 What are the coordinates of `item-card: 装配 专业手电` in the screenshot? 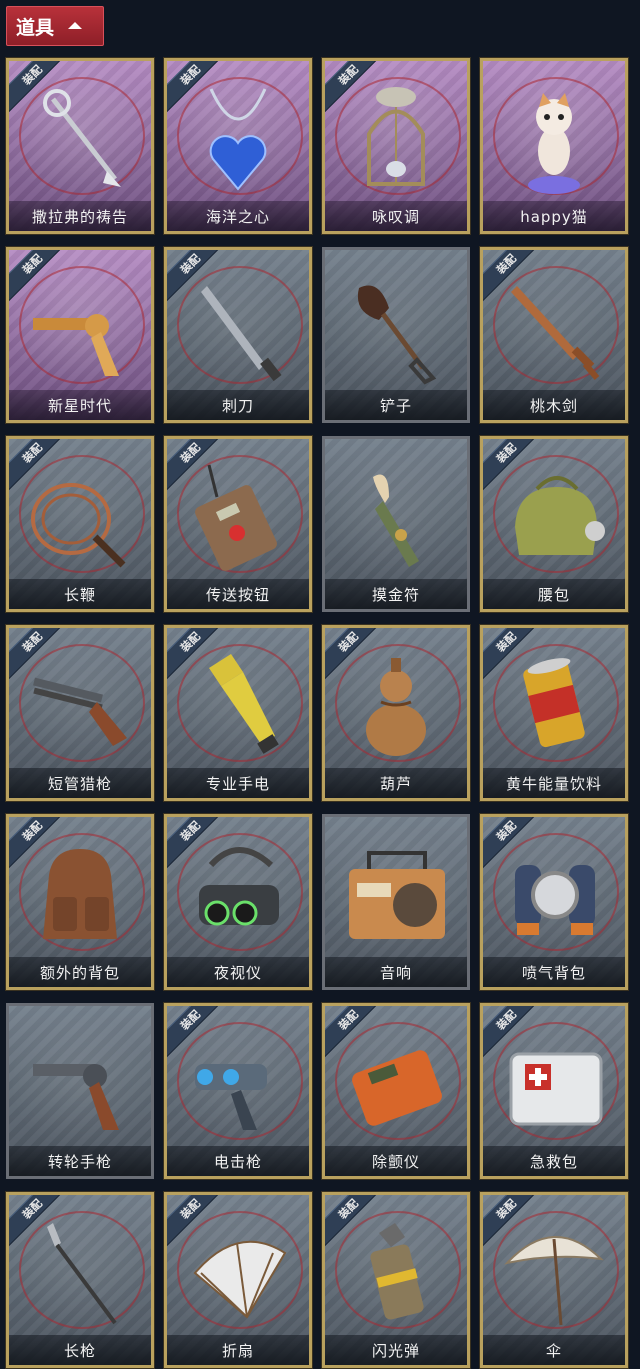 It's located at (238, 713).